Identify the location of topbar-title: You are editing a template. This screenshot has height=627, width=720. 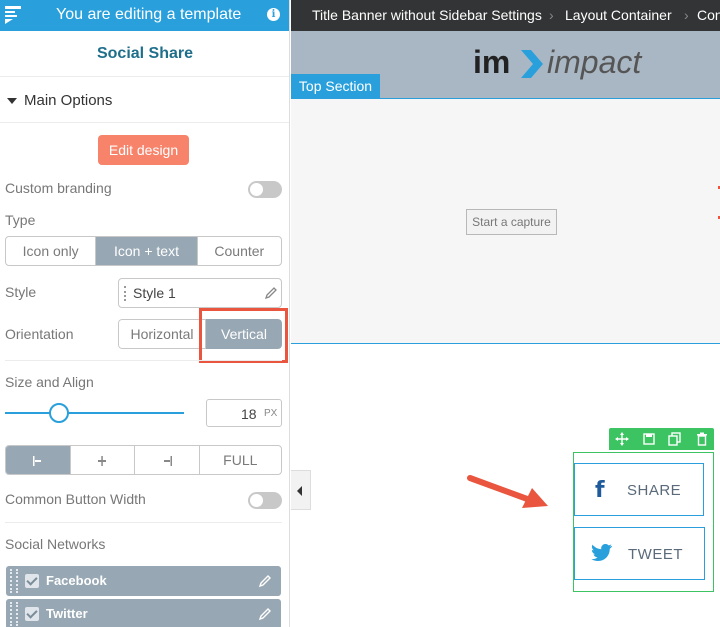
(149, 14).